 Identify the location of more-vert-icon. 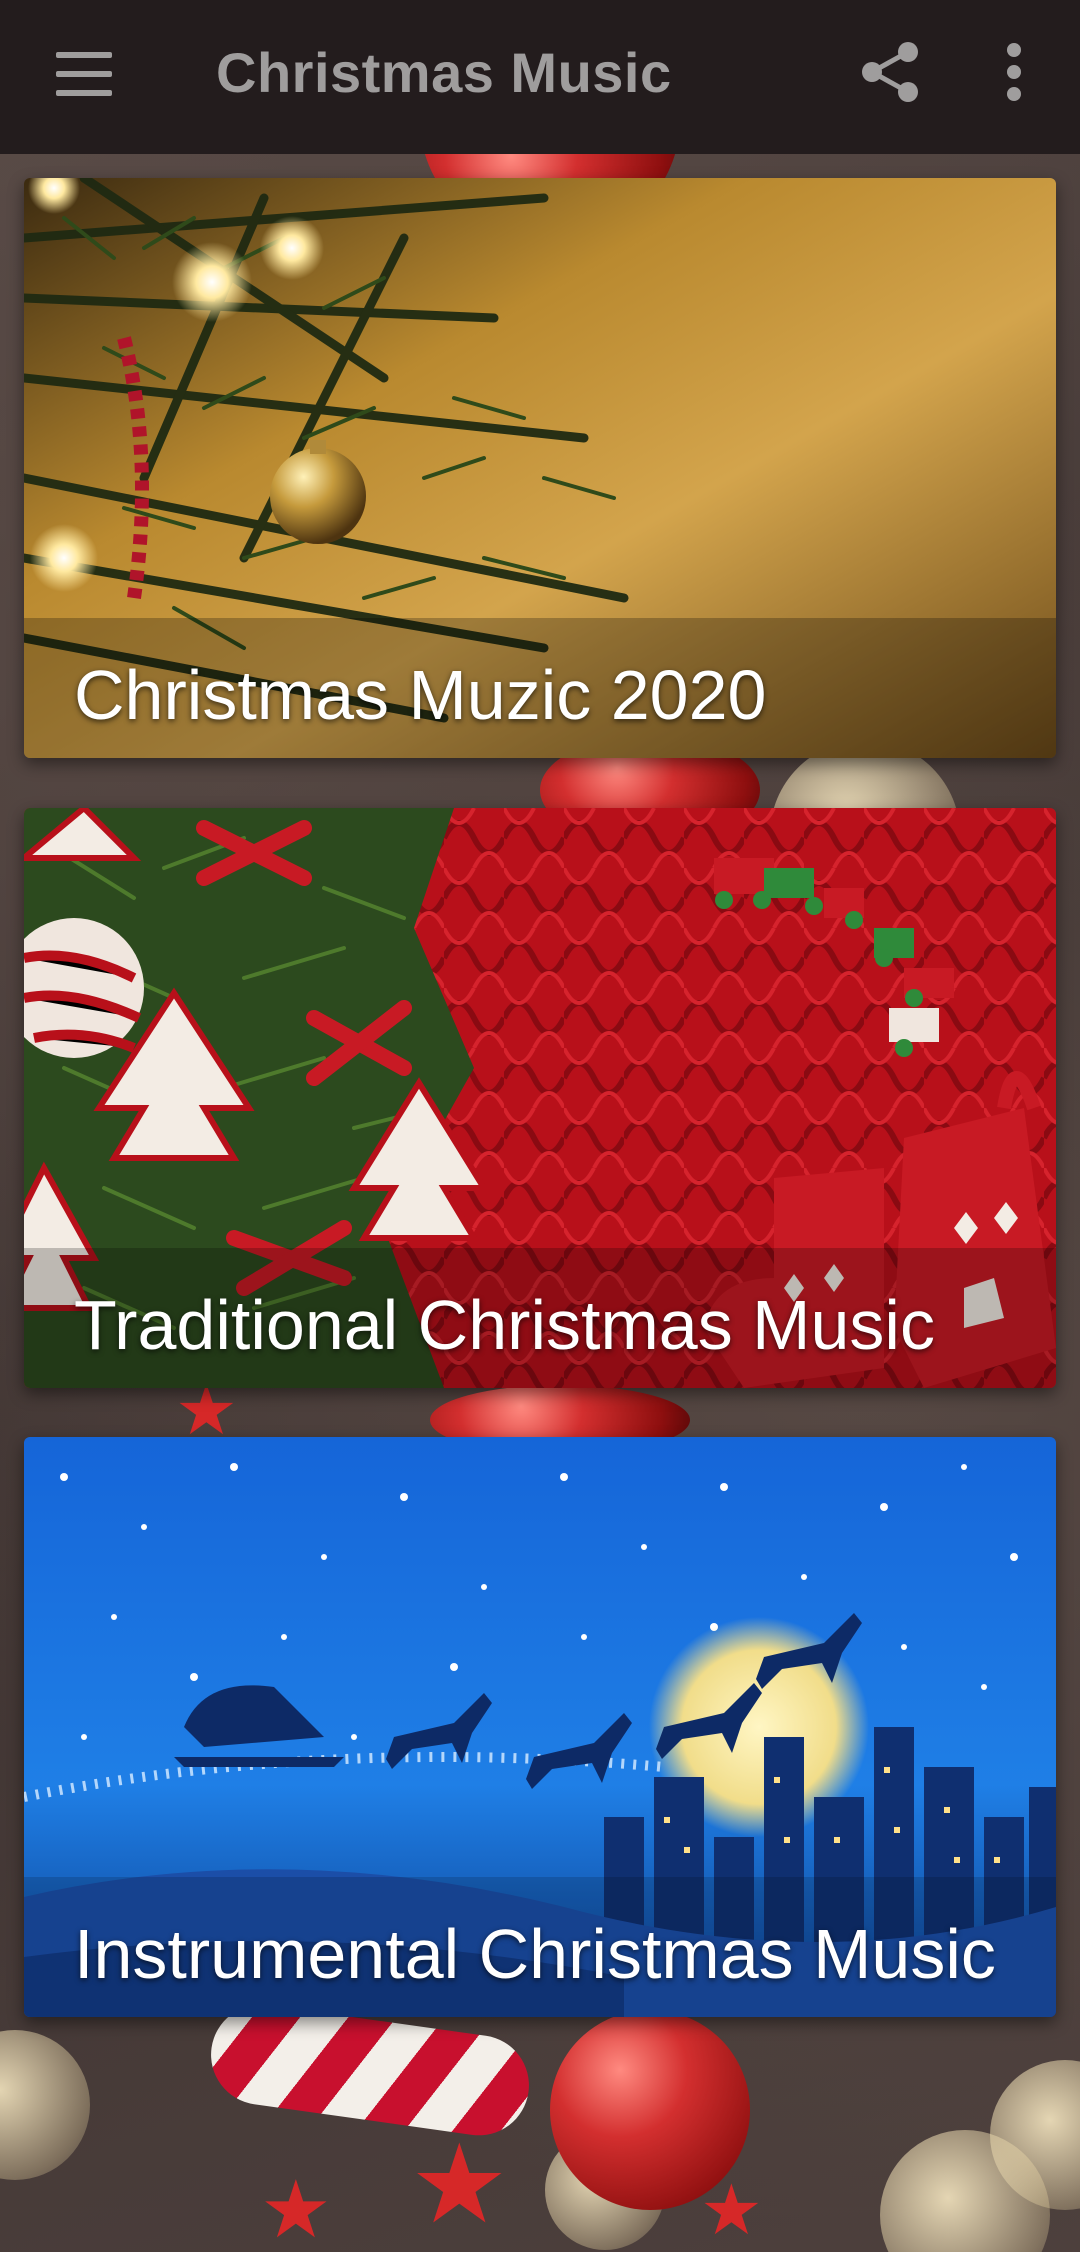
(1014, 72).